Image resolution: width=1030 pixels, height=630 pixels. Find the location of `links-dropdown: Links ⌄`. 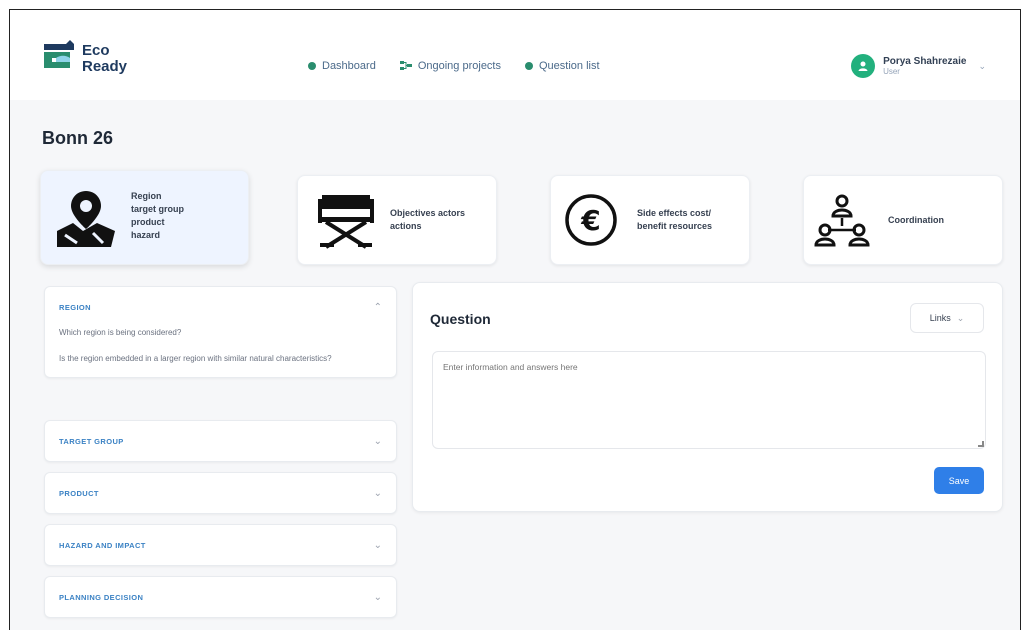

links-dropdown: Links ⌄ is located at coordinates (947, 318).